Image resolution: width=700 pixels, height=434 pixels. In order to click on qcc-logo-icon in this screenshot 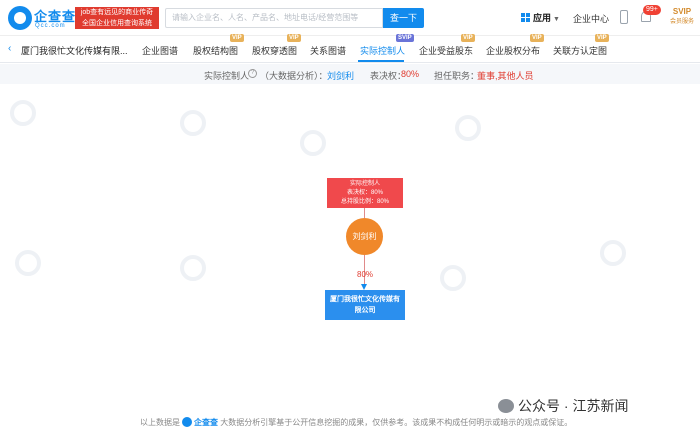, I will do `click(20, 18)`.